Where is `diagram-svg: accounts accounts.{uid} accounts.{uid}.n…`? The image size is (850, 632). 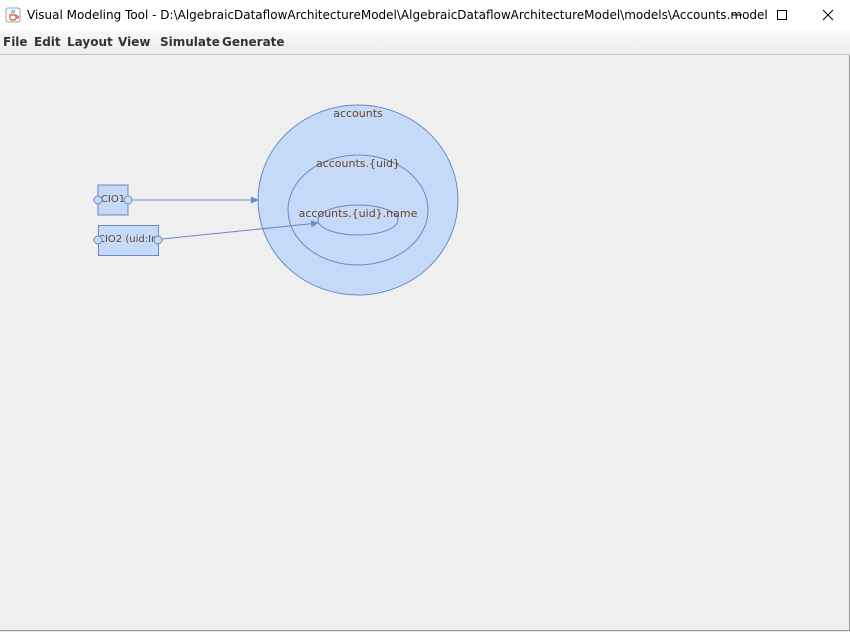
diagram-svg: accounts accounts.{uid} accounts.{uid}.n… is located at coordinates (276, 200).